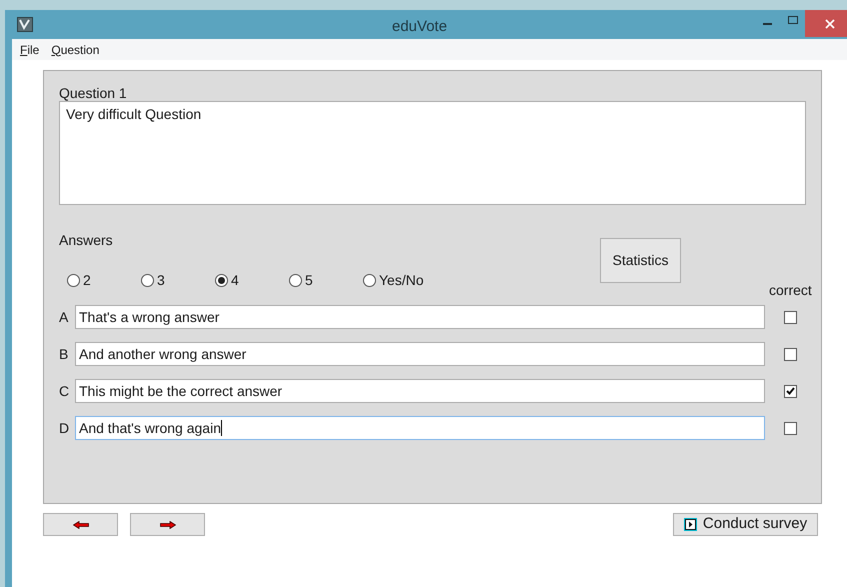  Describe the element at coordinates (420, 27) in the screenshot. I see `window-title: eduVote` at that location.